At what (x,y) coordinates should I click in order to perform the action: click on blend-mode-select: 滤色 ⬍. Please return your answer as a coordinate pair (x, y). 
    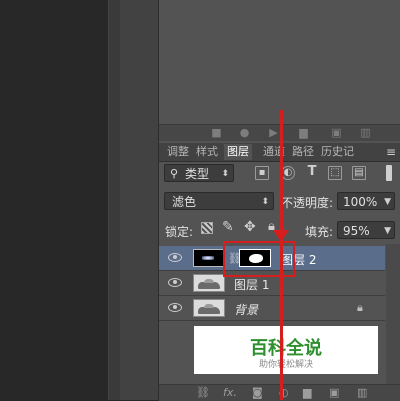
    Looking at the image, I should click on (219, 201).